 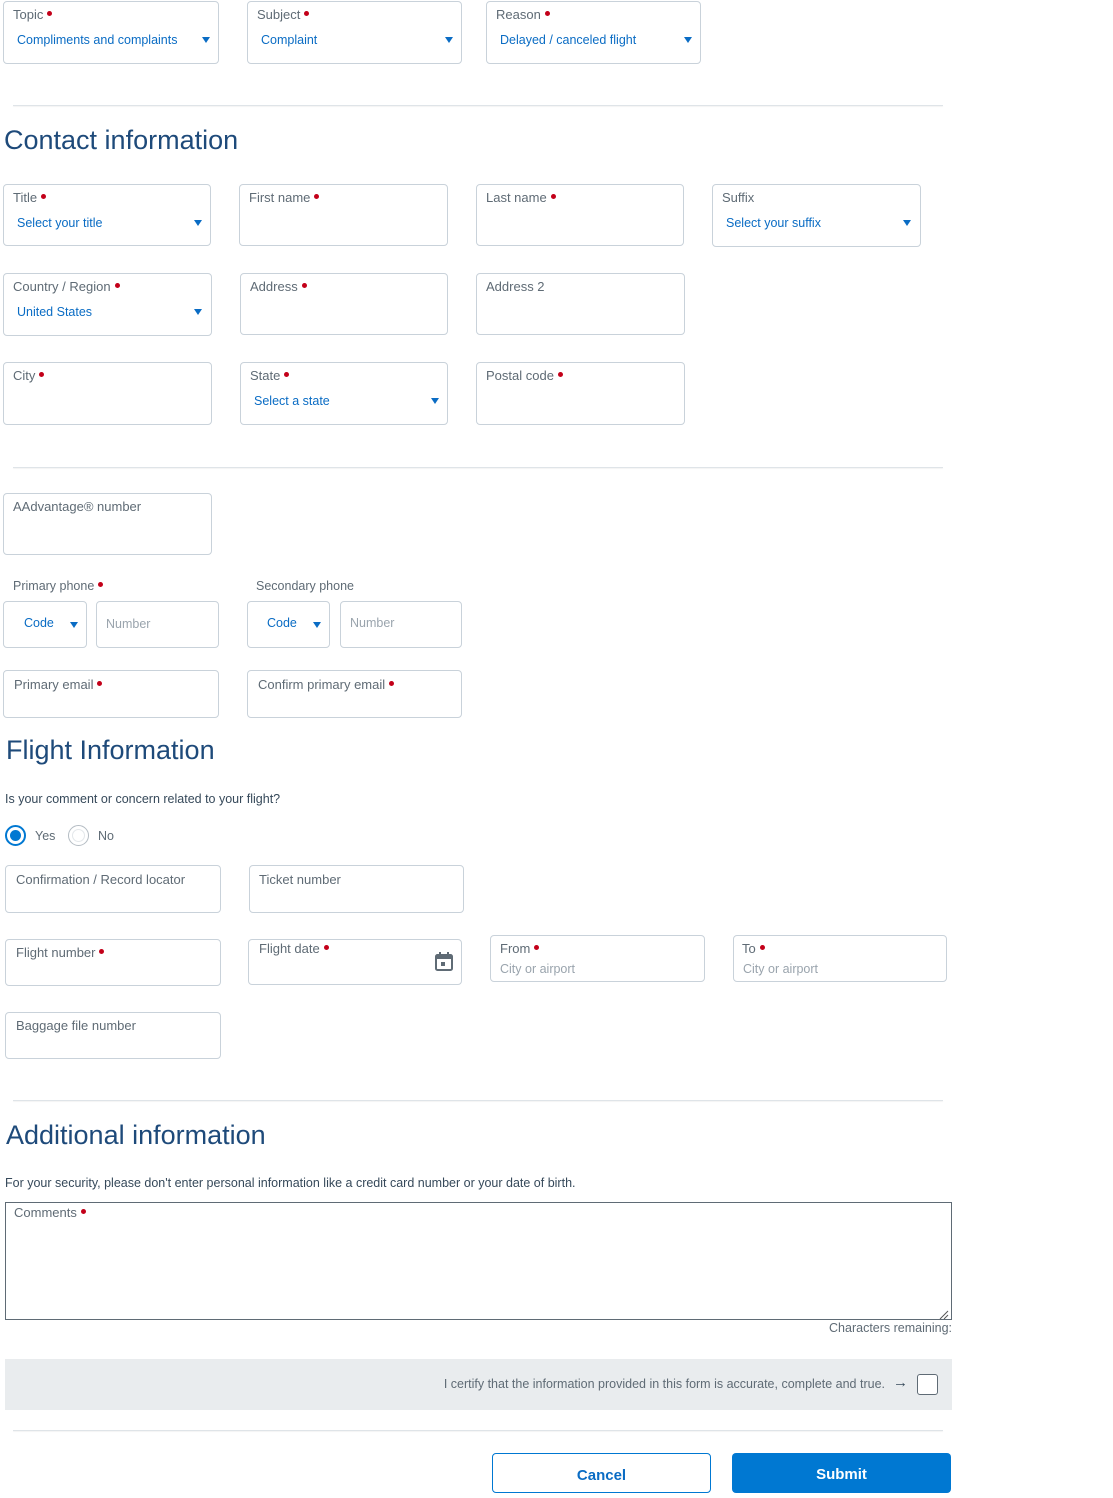 I want to click on address2-field: Address 2, so click(x=580, y=304).